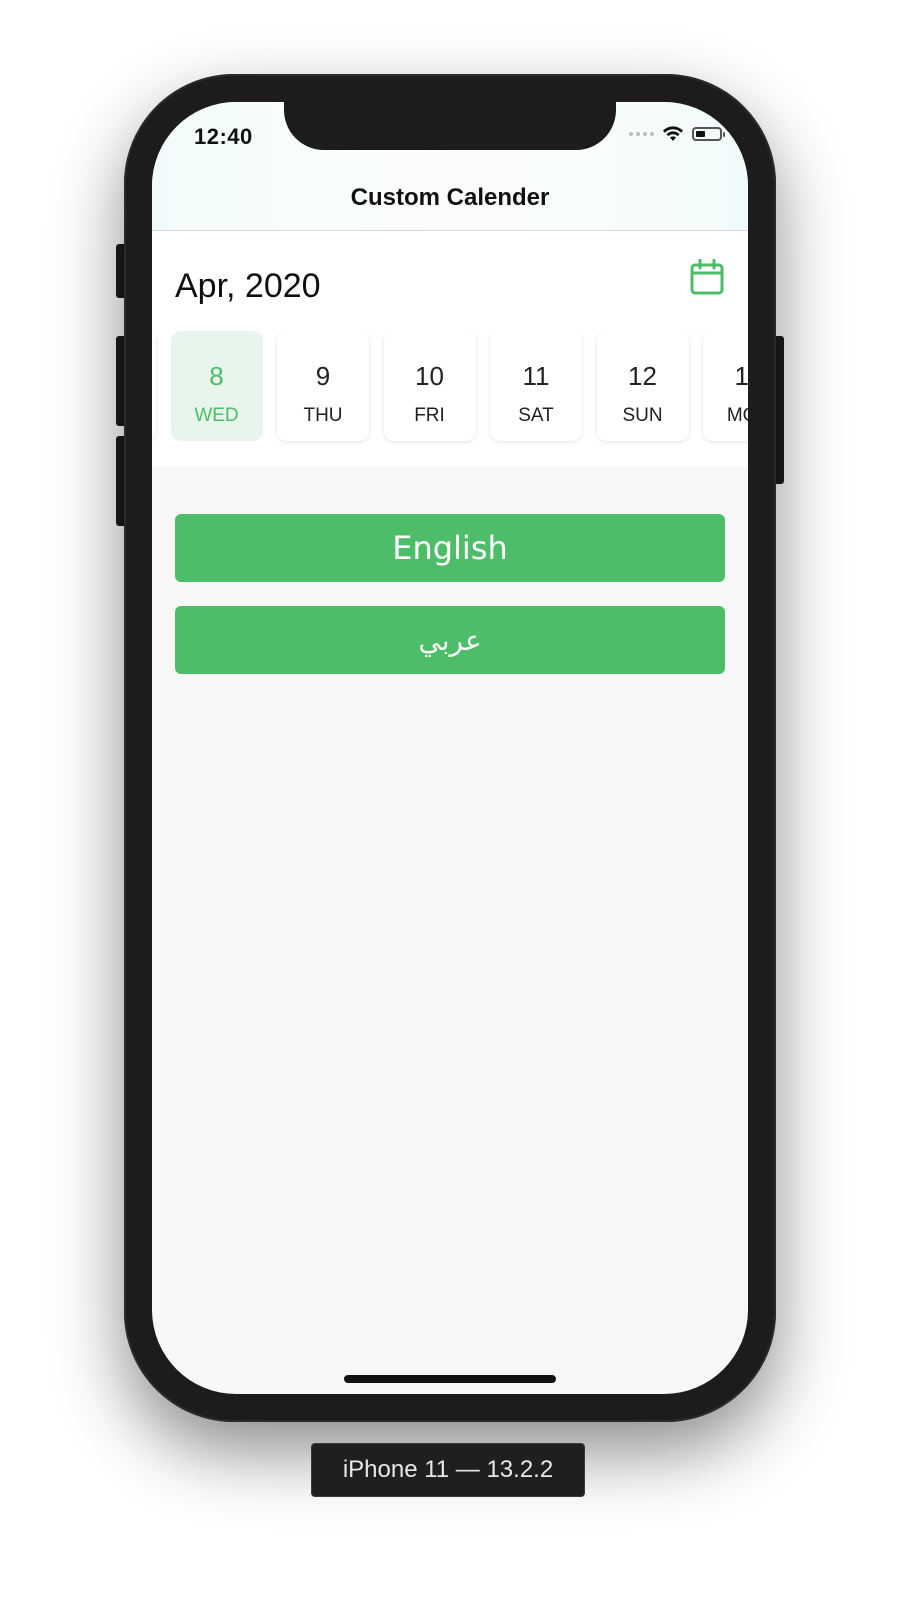 Image resolution: width=920 pixels, height=1604 pixels. Describe the element at coordinates (450, 548) in the screenshot. I see `english-button: English` at that location.